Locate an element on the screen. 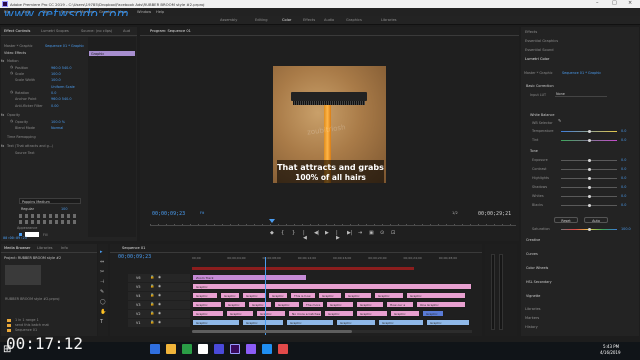  temperature-value: 0.0 is located at coordinates (623, 131).